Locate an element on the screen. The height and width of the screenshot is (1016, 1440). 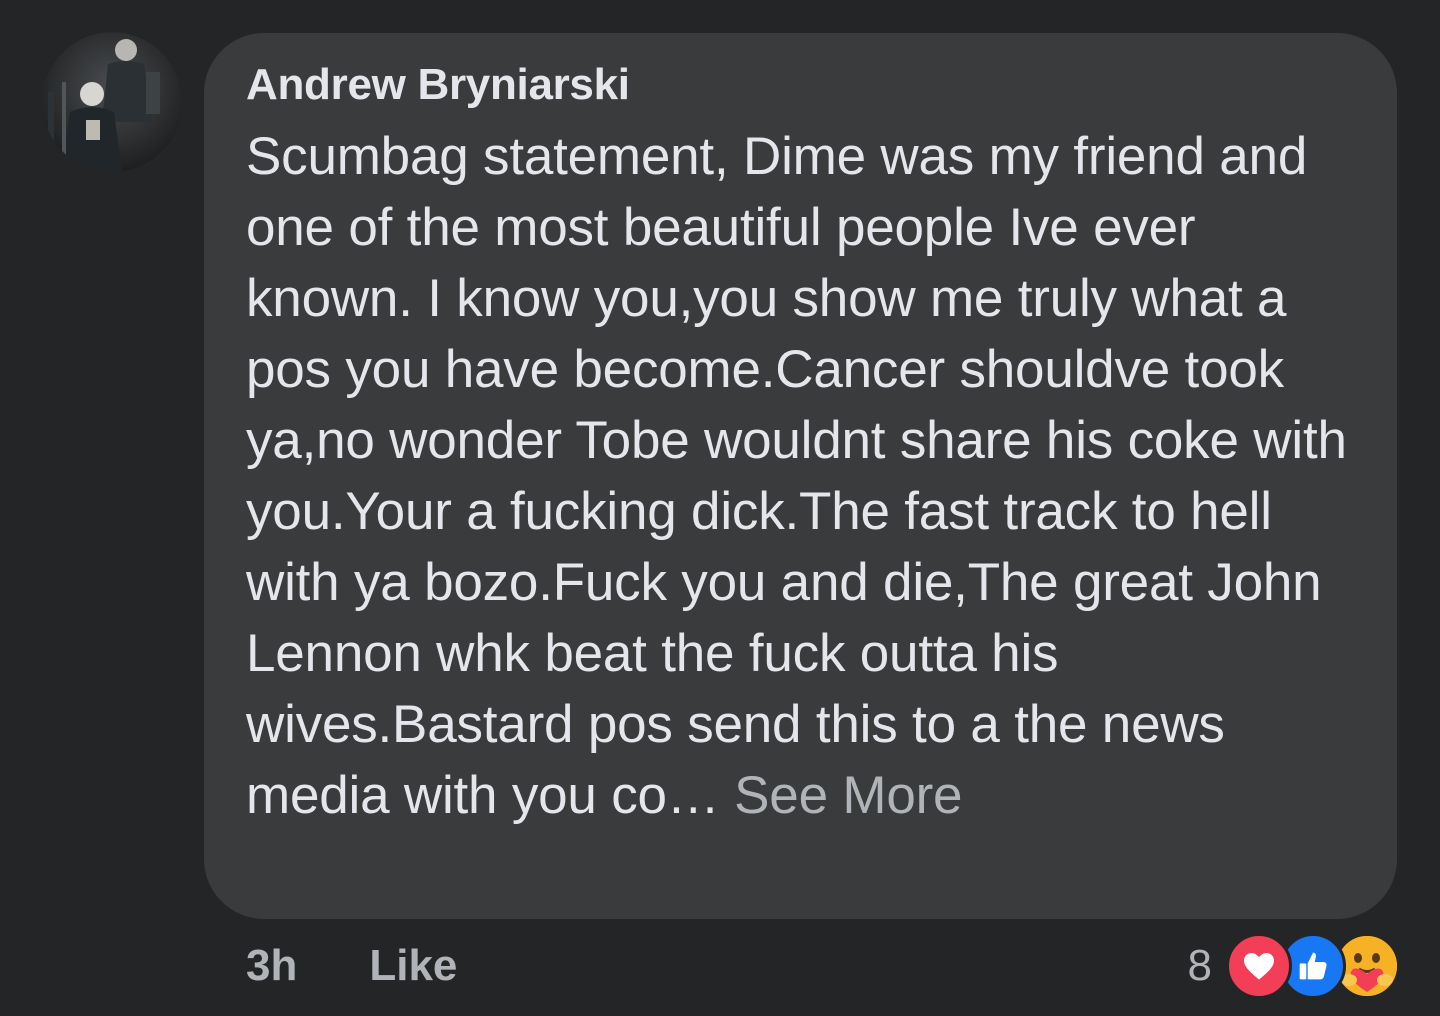
comment-timestamp: 3h is located at coordinates (271, 966).